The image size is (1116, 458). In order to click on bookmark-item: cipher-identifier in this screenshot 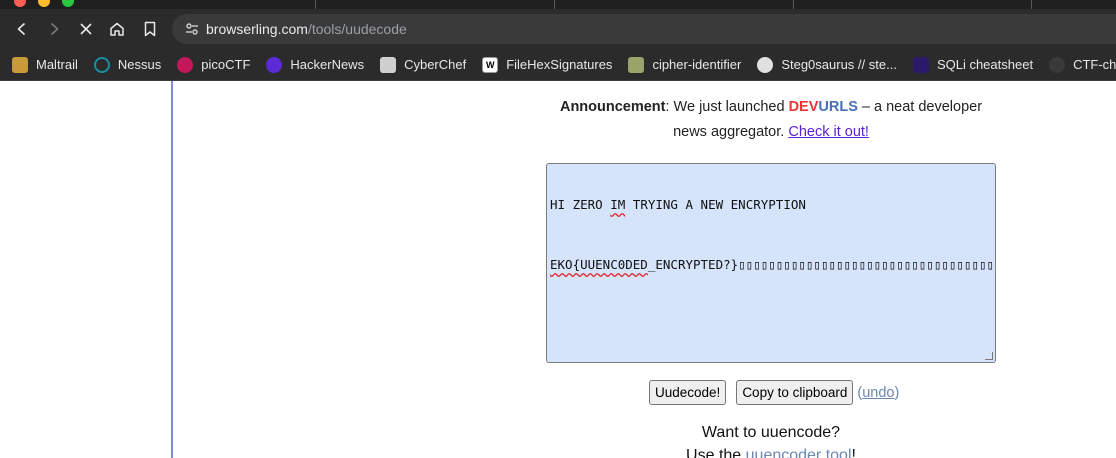, I will do `click(684, 65)`.